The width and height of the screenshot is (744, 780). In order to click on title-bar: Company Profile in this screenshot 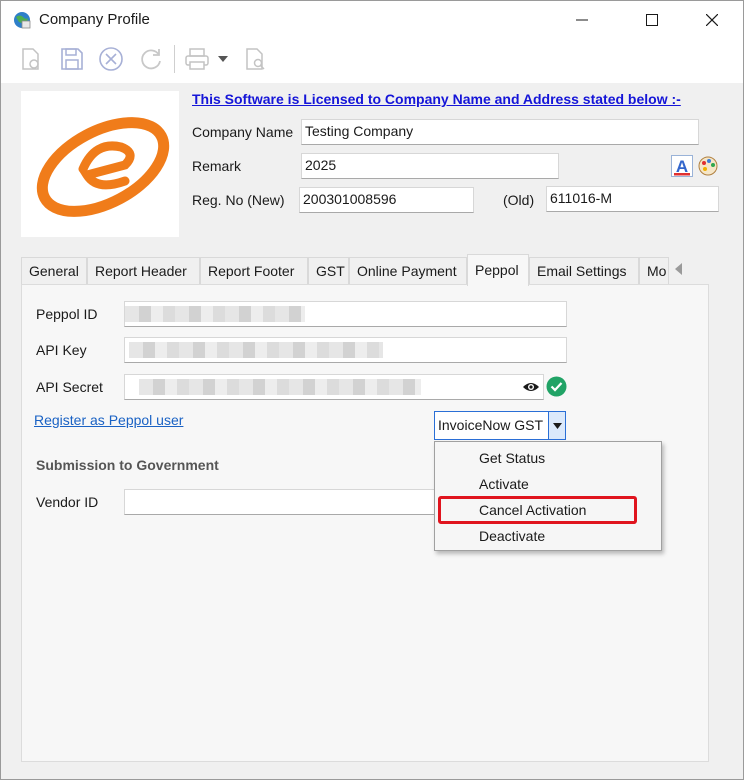, I will do `click(372, 20)`.